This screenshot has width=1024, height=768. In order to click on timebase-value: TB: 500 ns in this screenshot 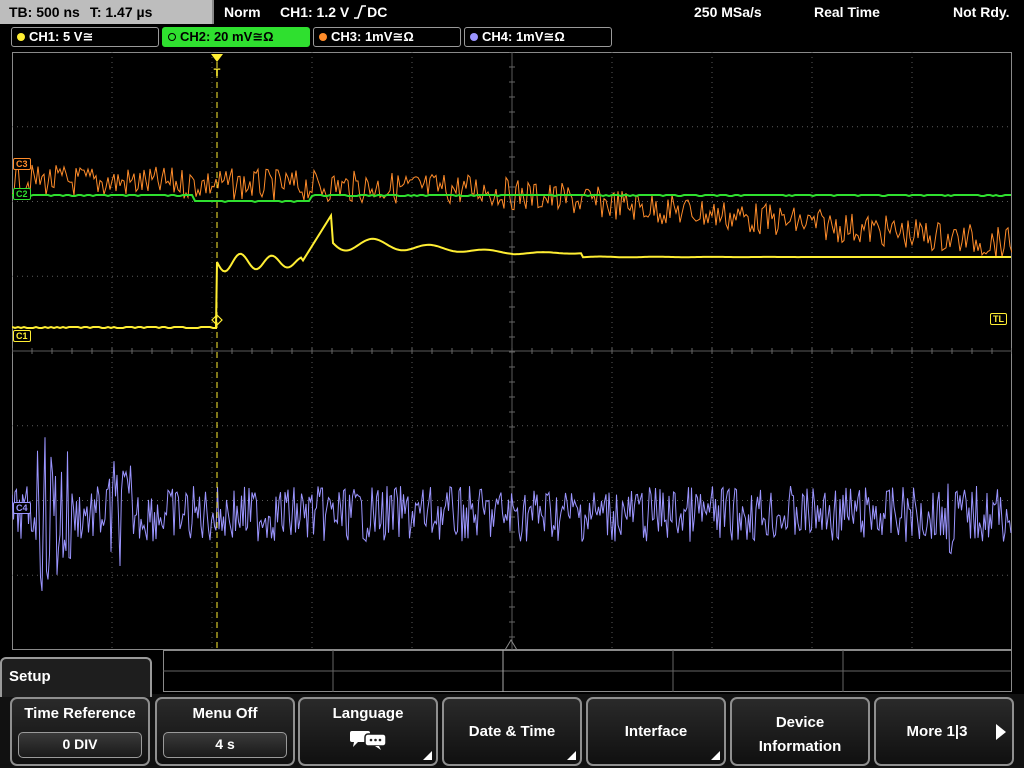, I will do `click(44, 12)`.